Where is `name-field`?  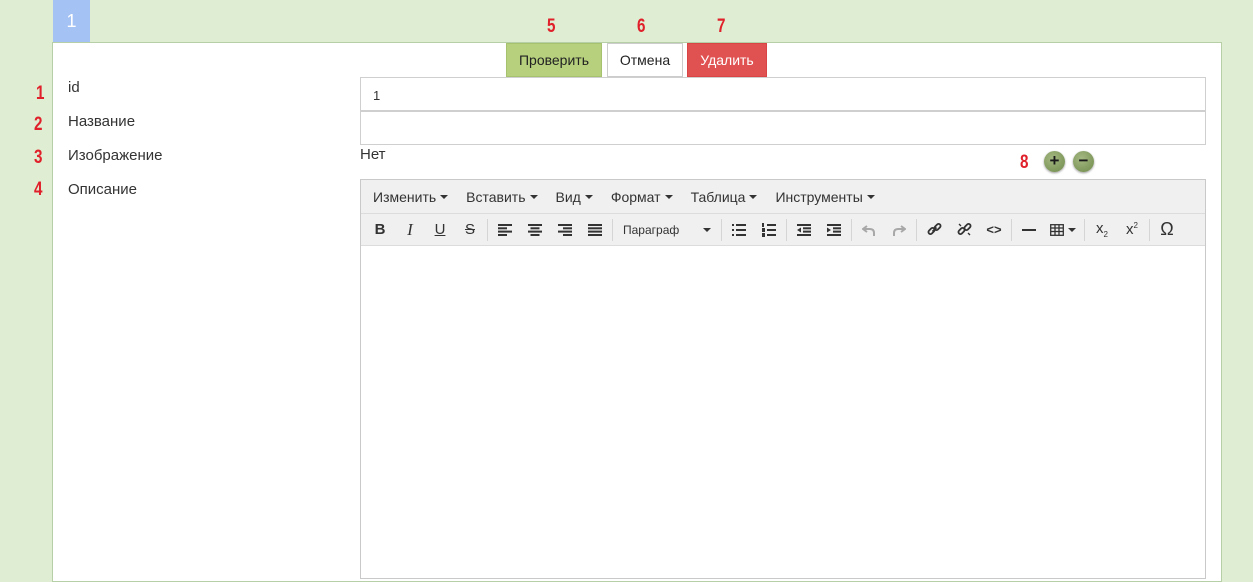 name-field is located at coordinates (783, 128).